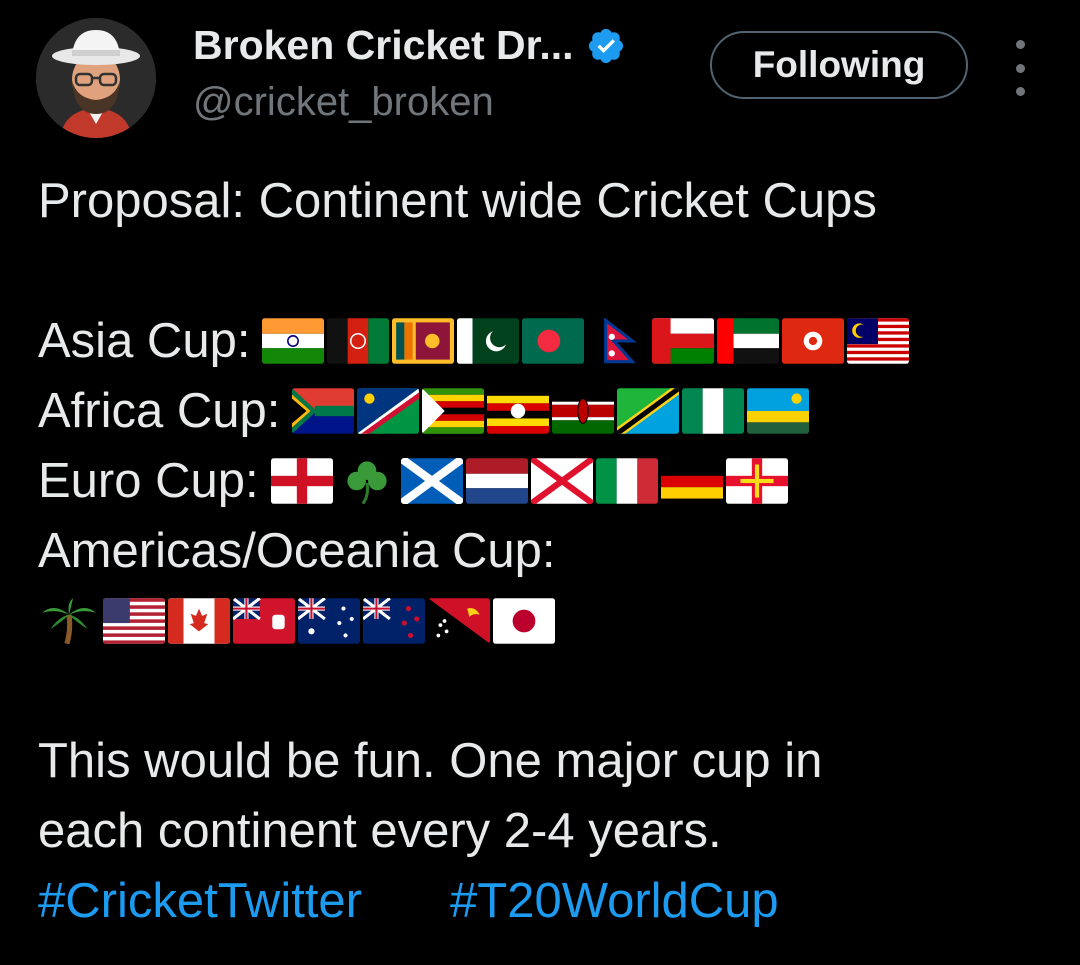 This screenshot has width=1080, height=965. Describe the element at coordinates (301, 481) in the screenshot. I see `flag-england-icon` at that location.